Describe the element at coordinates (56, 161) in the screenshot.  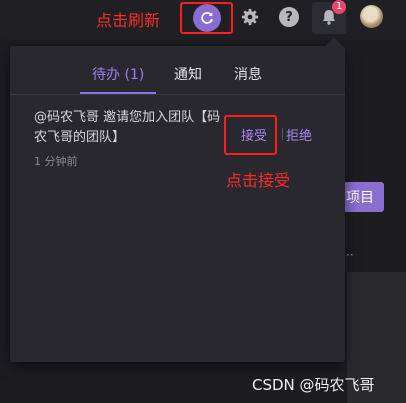
I see `message-timestamp: 1 分钟前` at that location.